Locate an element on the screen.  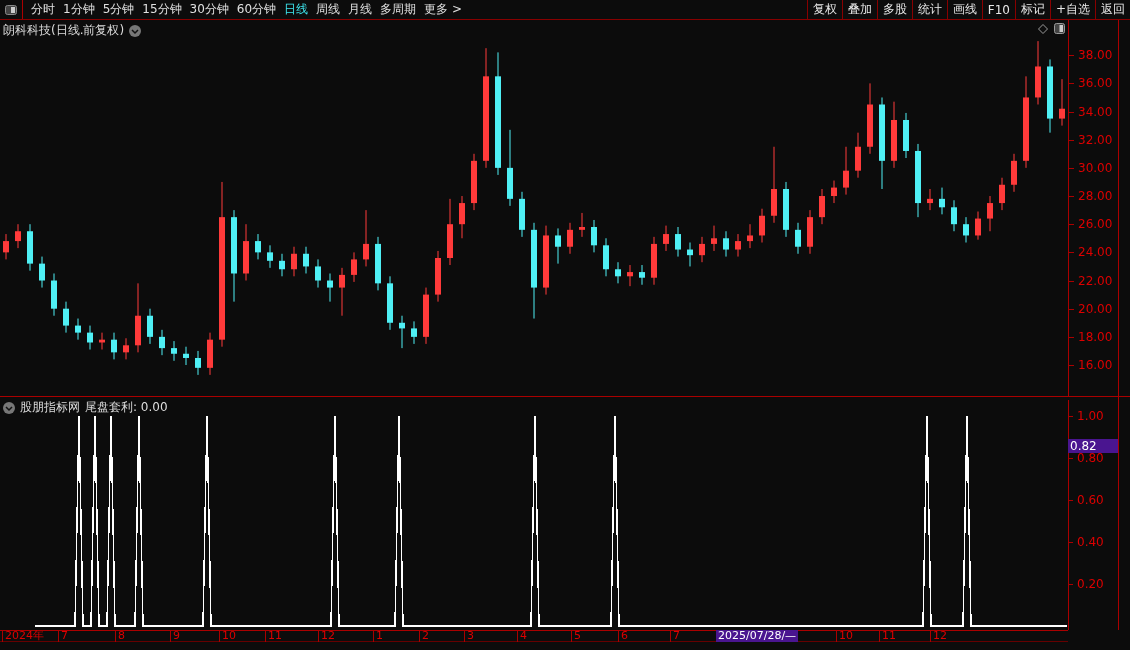
date-axis-label: 2024年 is located at coordinates (23, 636).